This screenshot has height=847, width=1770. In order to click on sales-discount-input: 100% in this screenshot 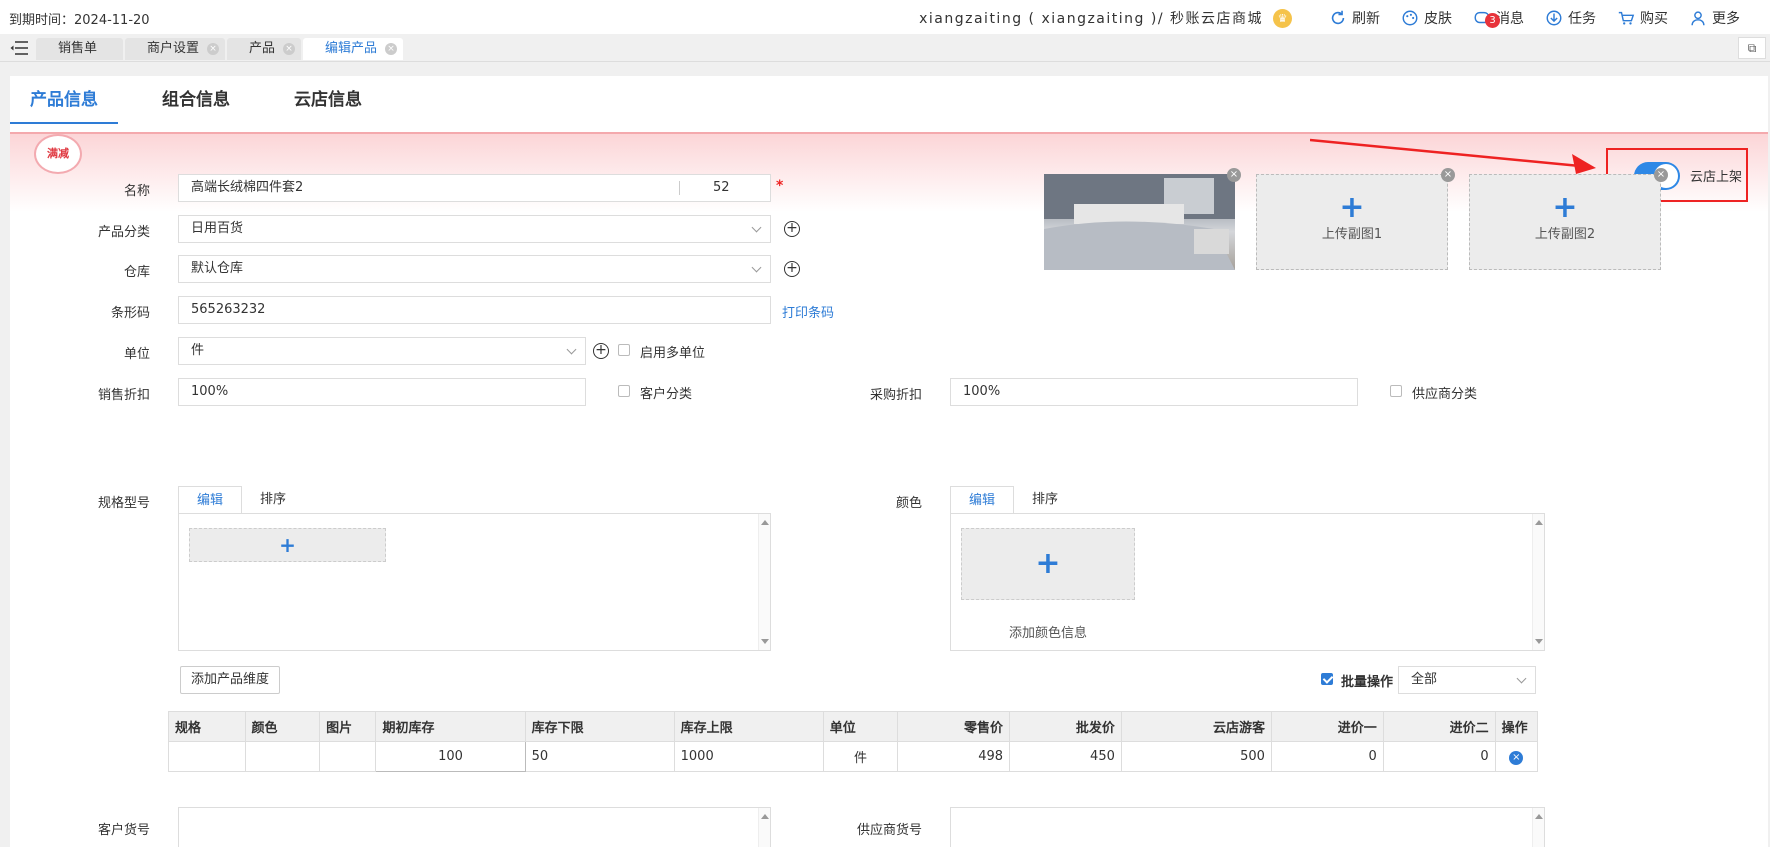, I will do `click(382, 392)`.